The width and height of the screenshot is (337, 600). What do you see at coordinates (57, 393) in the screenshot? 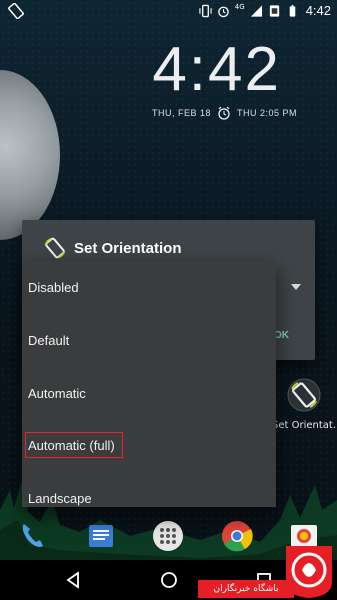
I see `menu-item-label: Automatic` at bounding box center [57, 393].